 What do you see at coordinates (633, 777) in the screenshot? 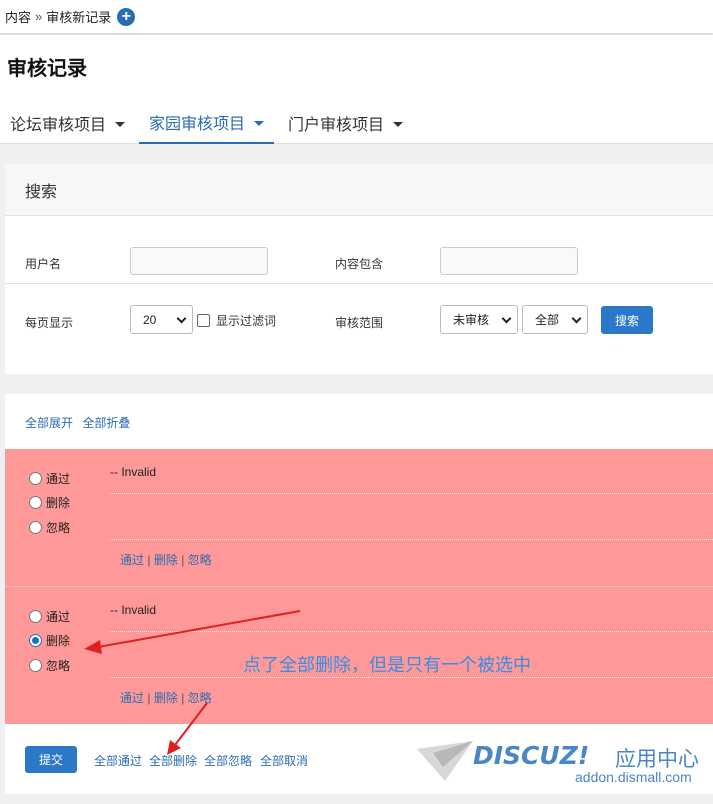
I see `watermark-domain: addon.dismall.com` at bounding box center [633, 777].